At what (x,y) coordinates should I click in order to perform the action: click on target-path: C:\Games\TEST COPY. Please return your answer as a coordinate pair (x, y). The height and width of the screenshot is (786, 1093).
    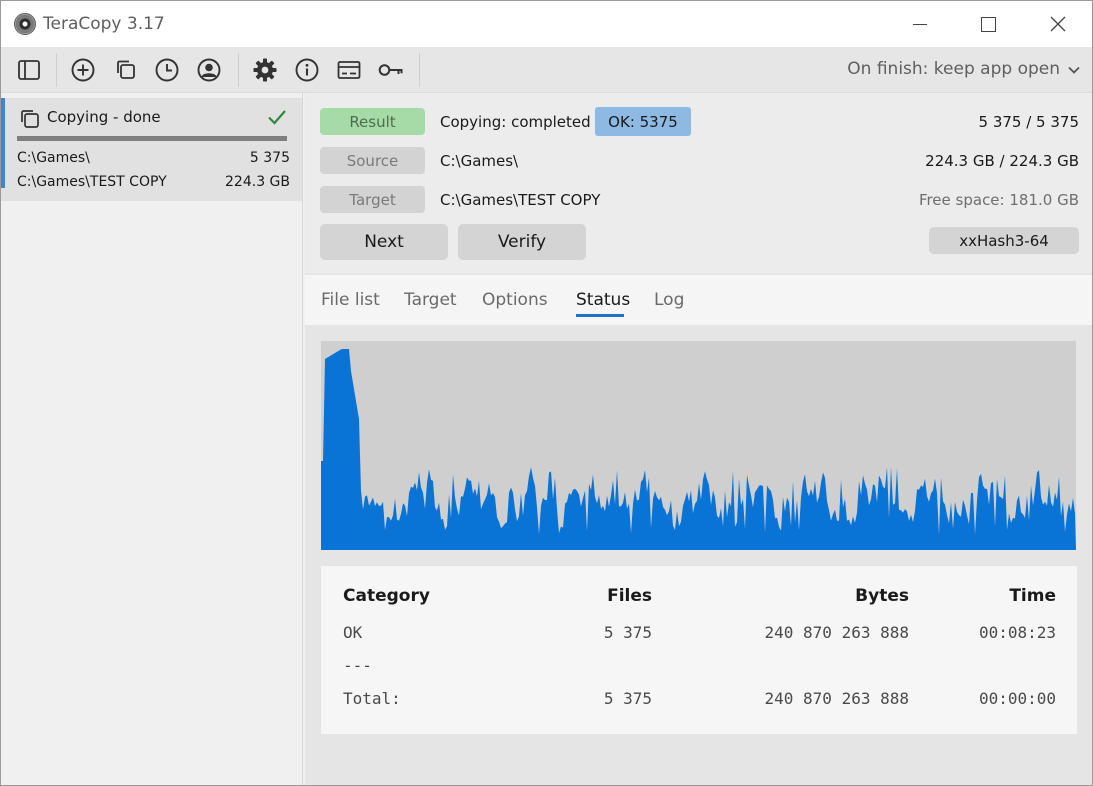
    Looking at the image, I should click on (520, 200).